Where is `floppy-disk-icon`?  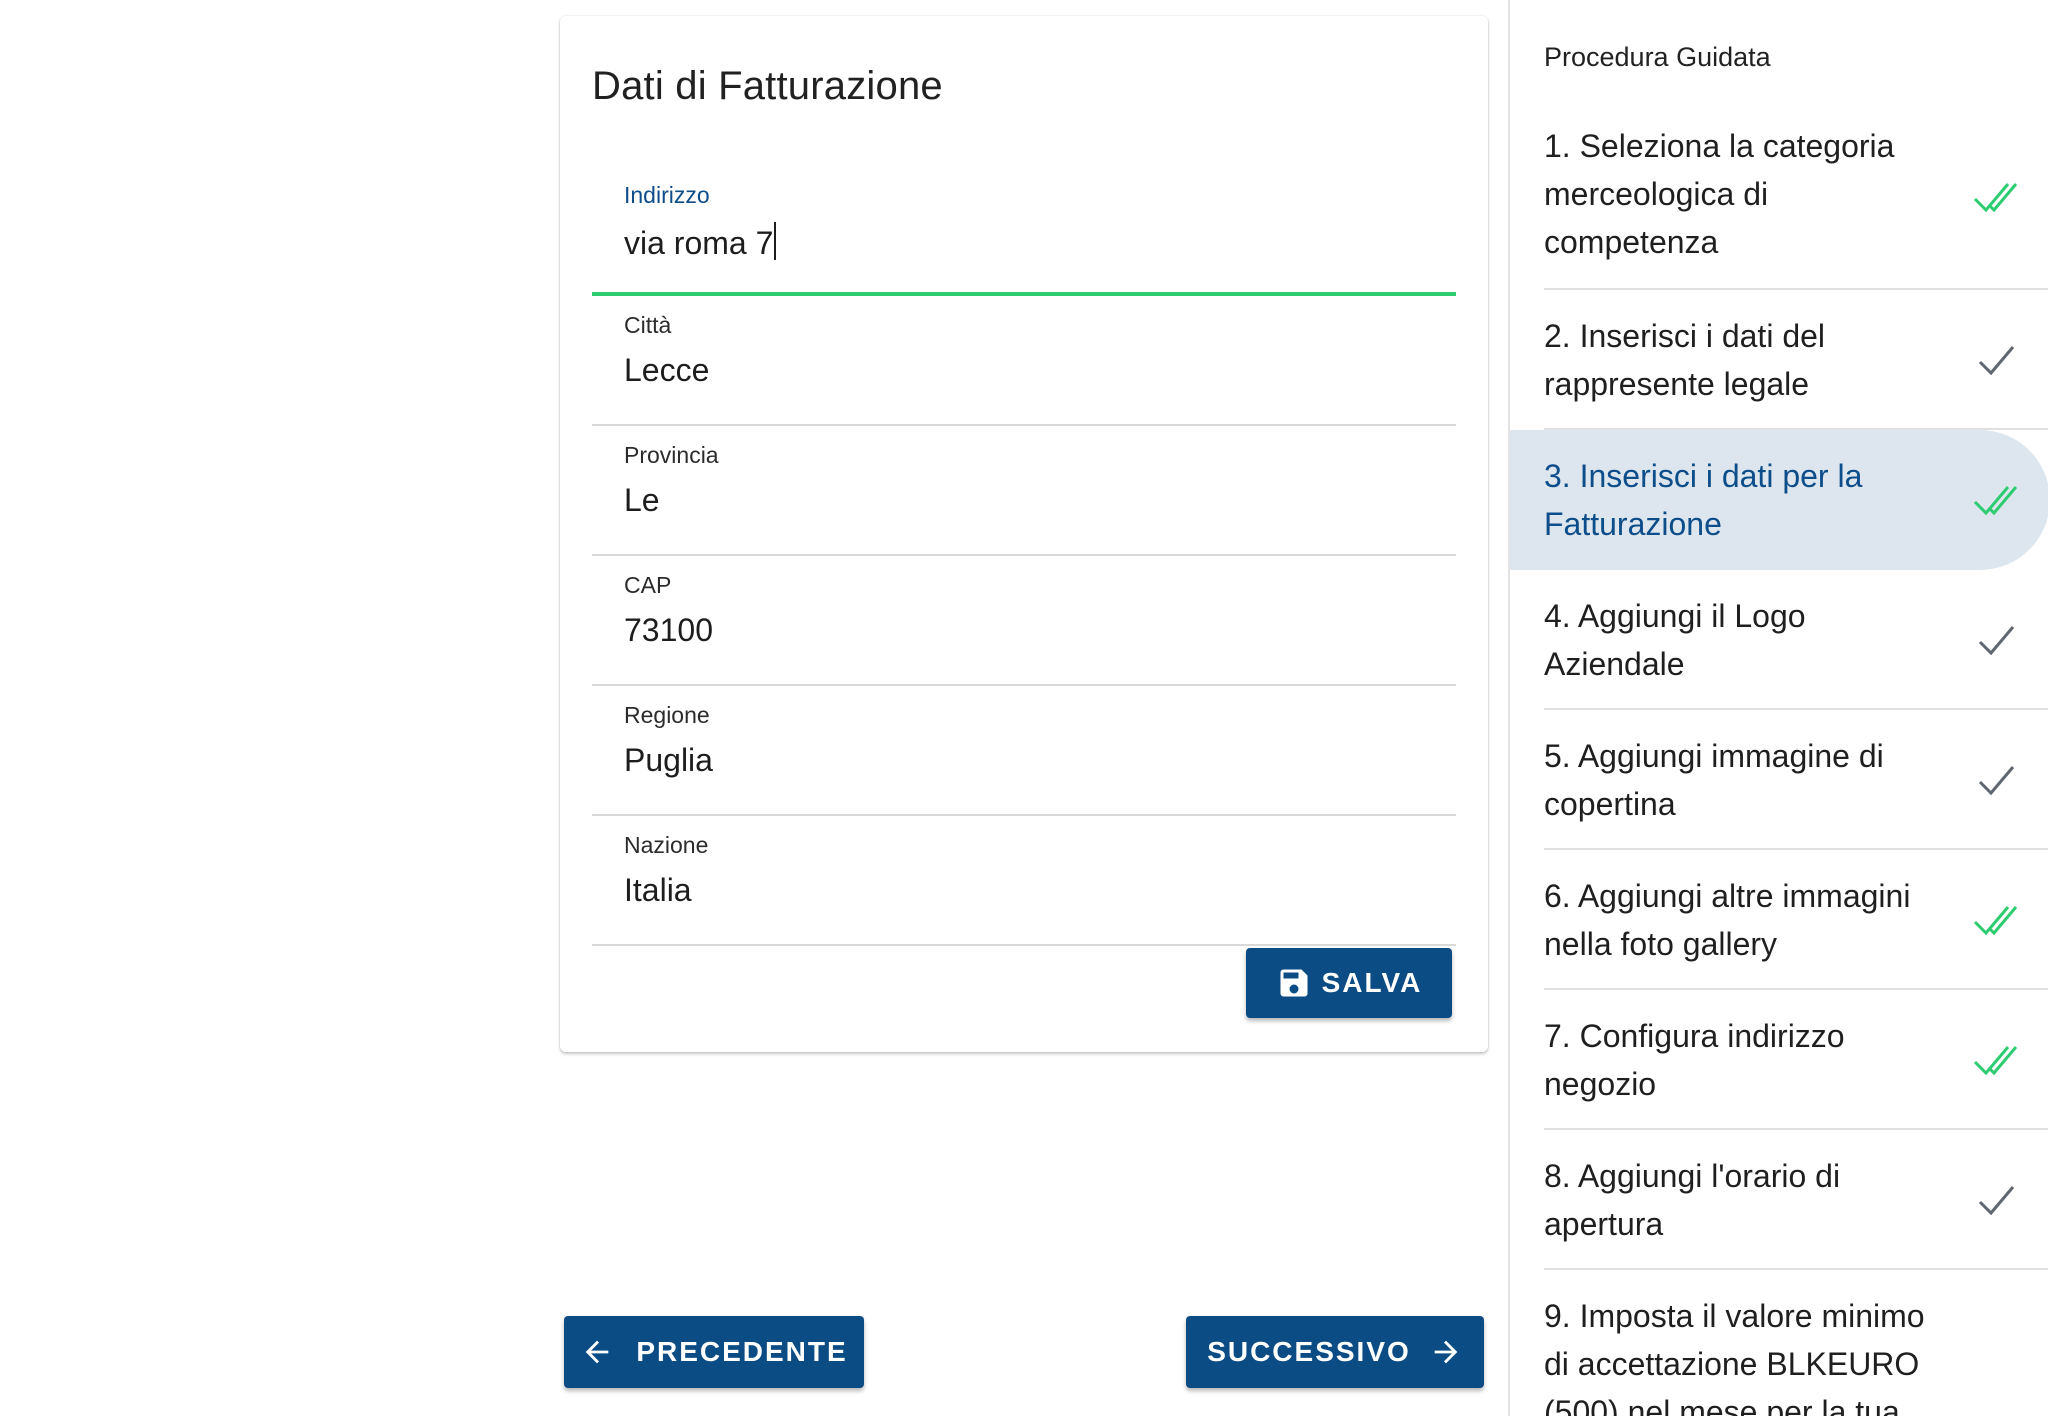 floppy-disk-icon is located at coordinates (1294, 983).